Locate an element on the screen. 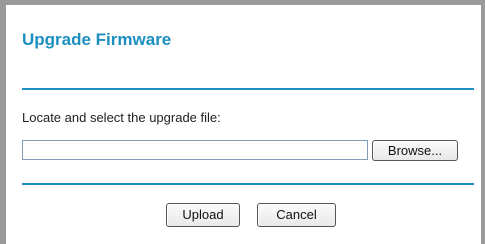  page-title: Upgrade Firmware is located at coordinates (97, 39).